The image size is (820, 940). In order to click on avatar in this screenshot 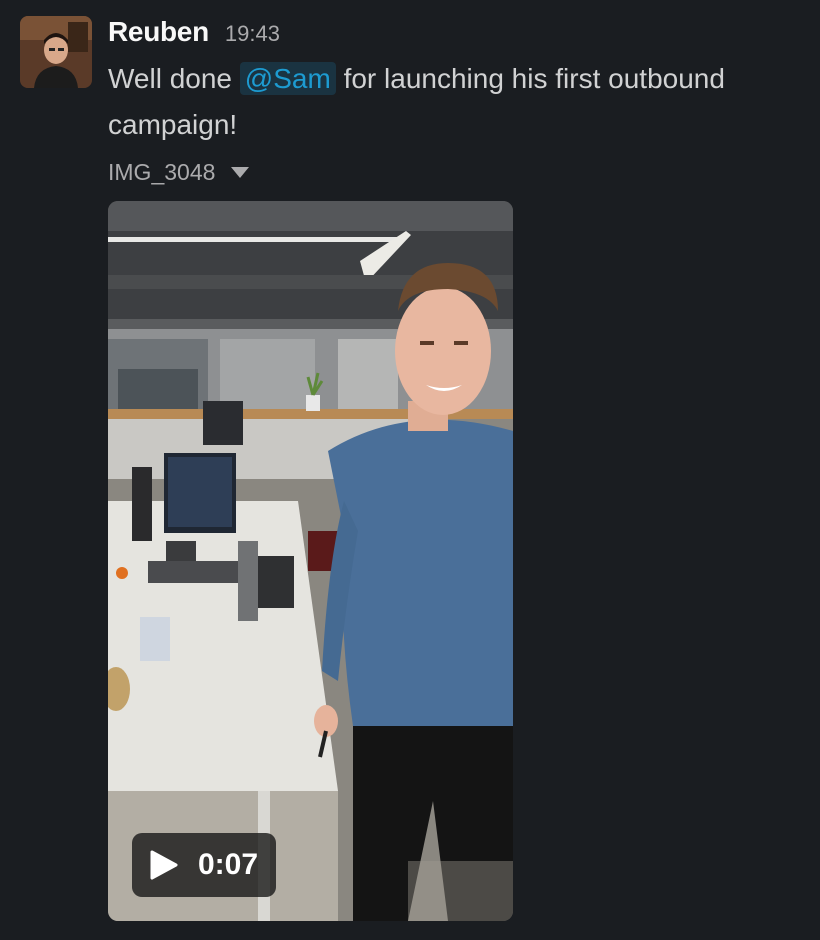, I will do `click(56, 52)`.